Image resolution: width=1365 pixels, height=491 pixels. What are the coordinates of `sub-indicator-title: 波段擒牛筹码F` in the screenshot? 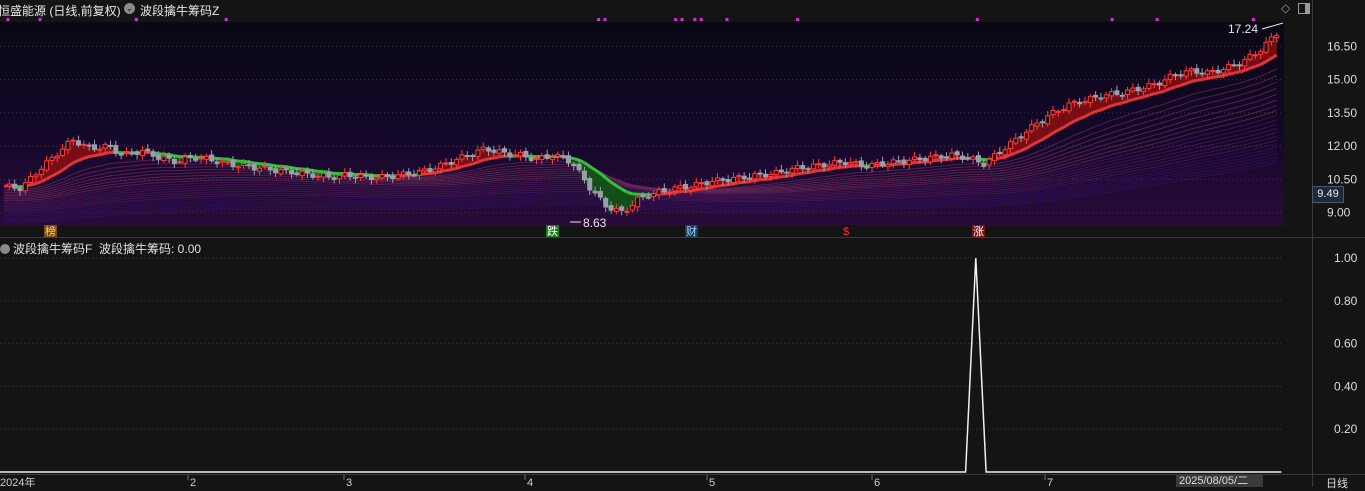 It's located at (52, 249).